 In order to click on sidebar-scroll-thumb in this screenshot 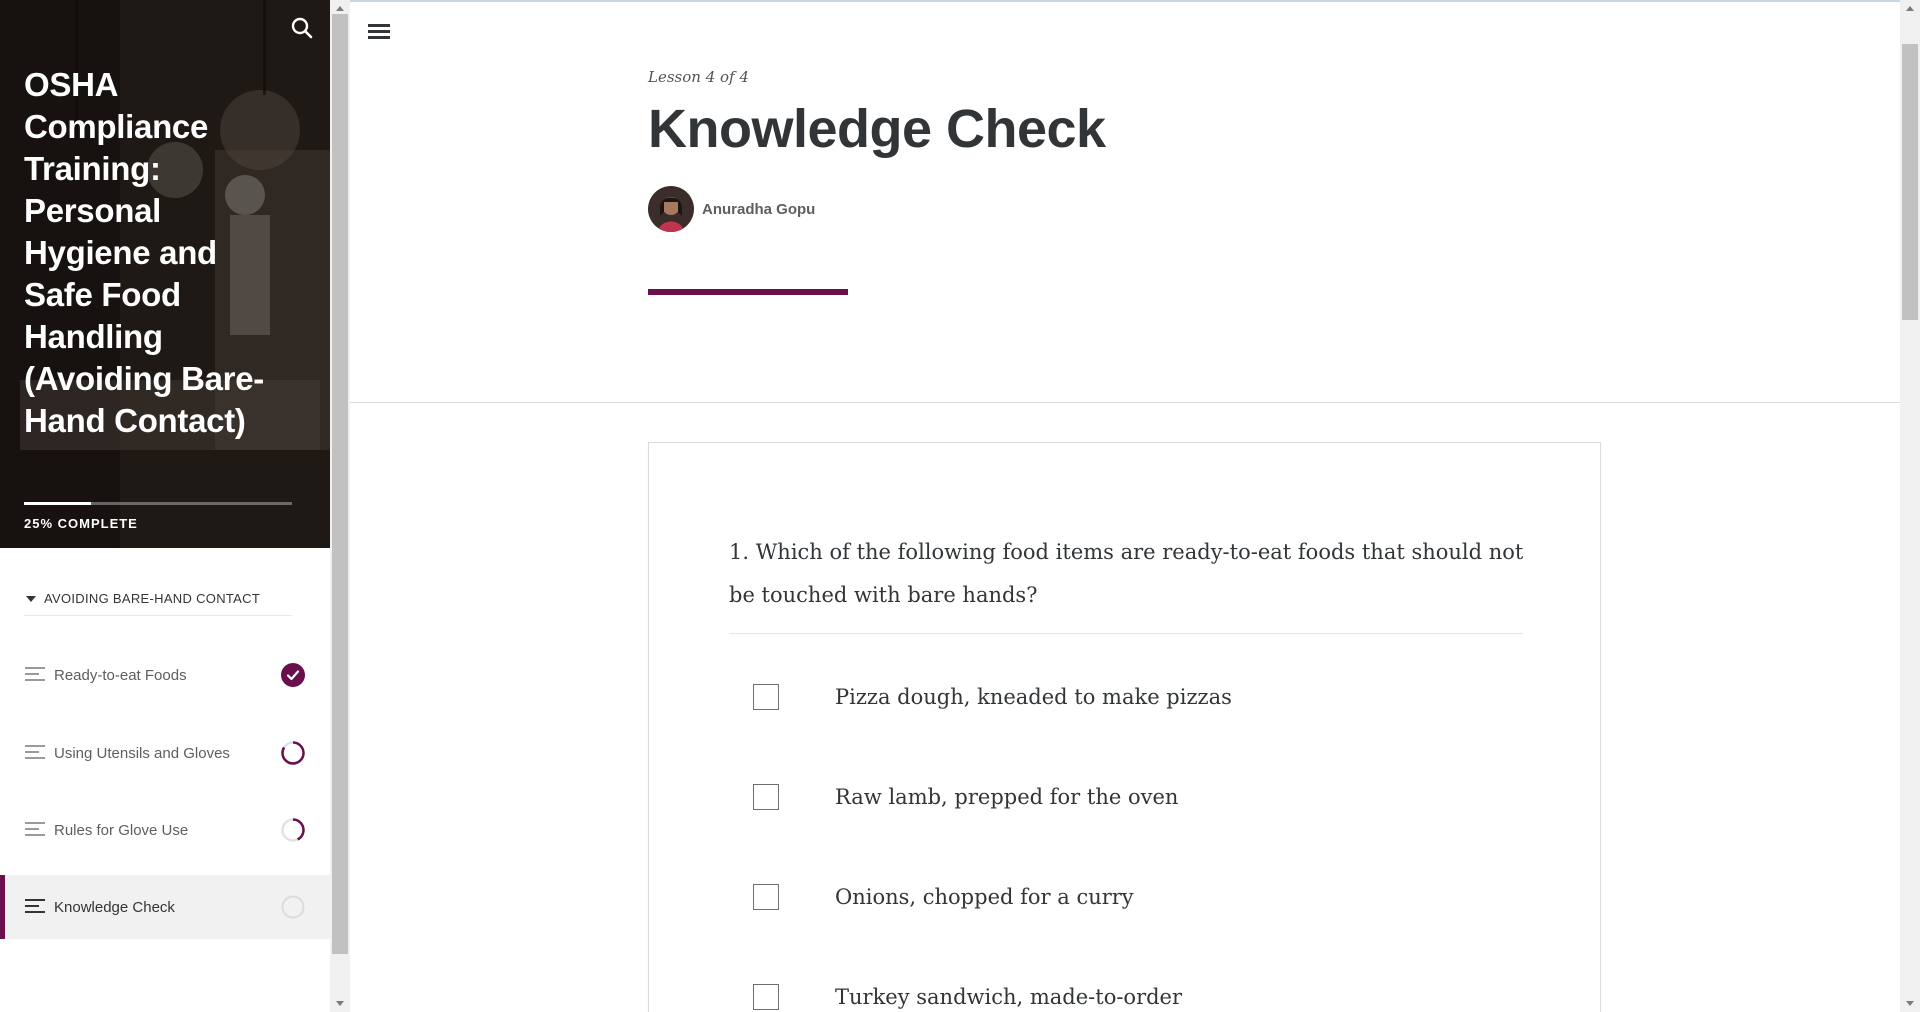, I will do `click(340, 484)`.